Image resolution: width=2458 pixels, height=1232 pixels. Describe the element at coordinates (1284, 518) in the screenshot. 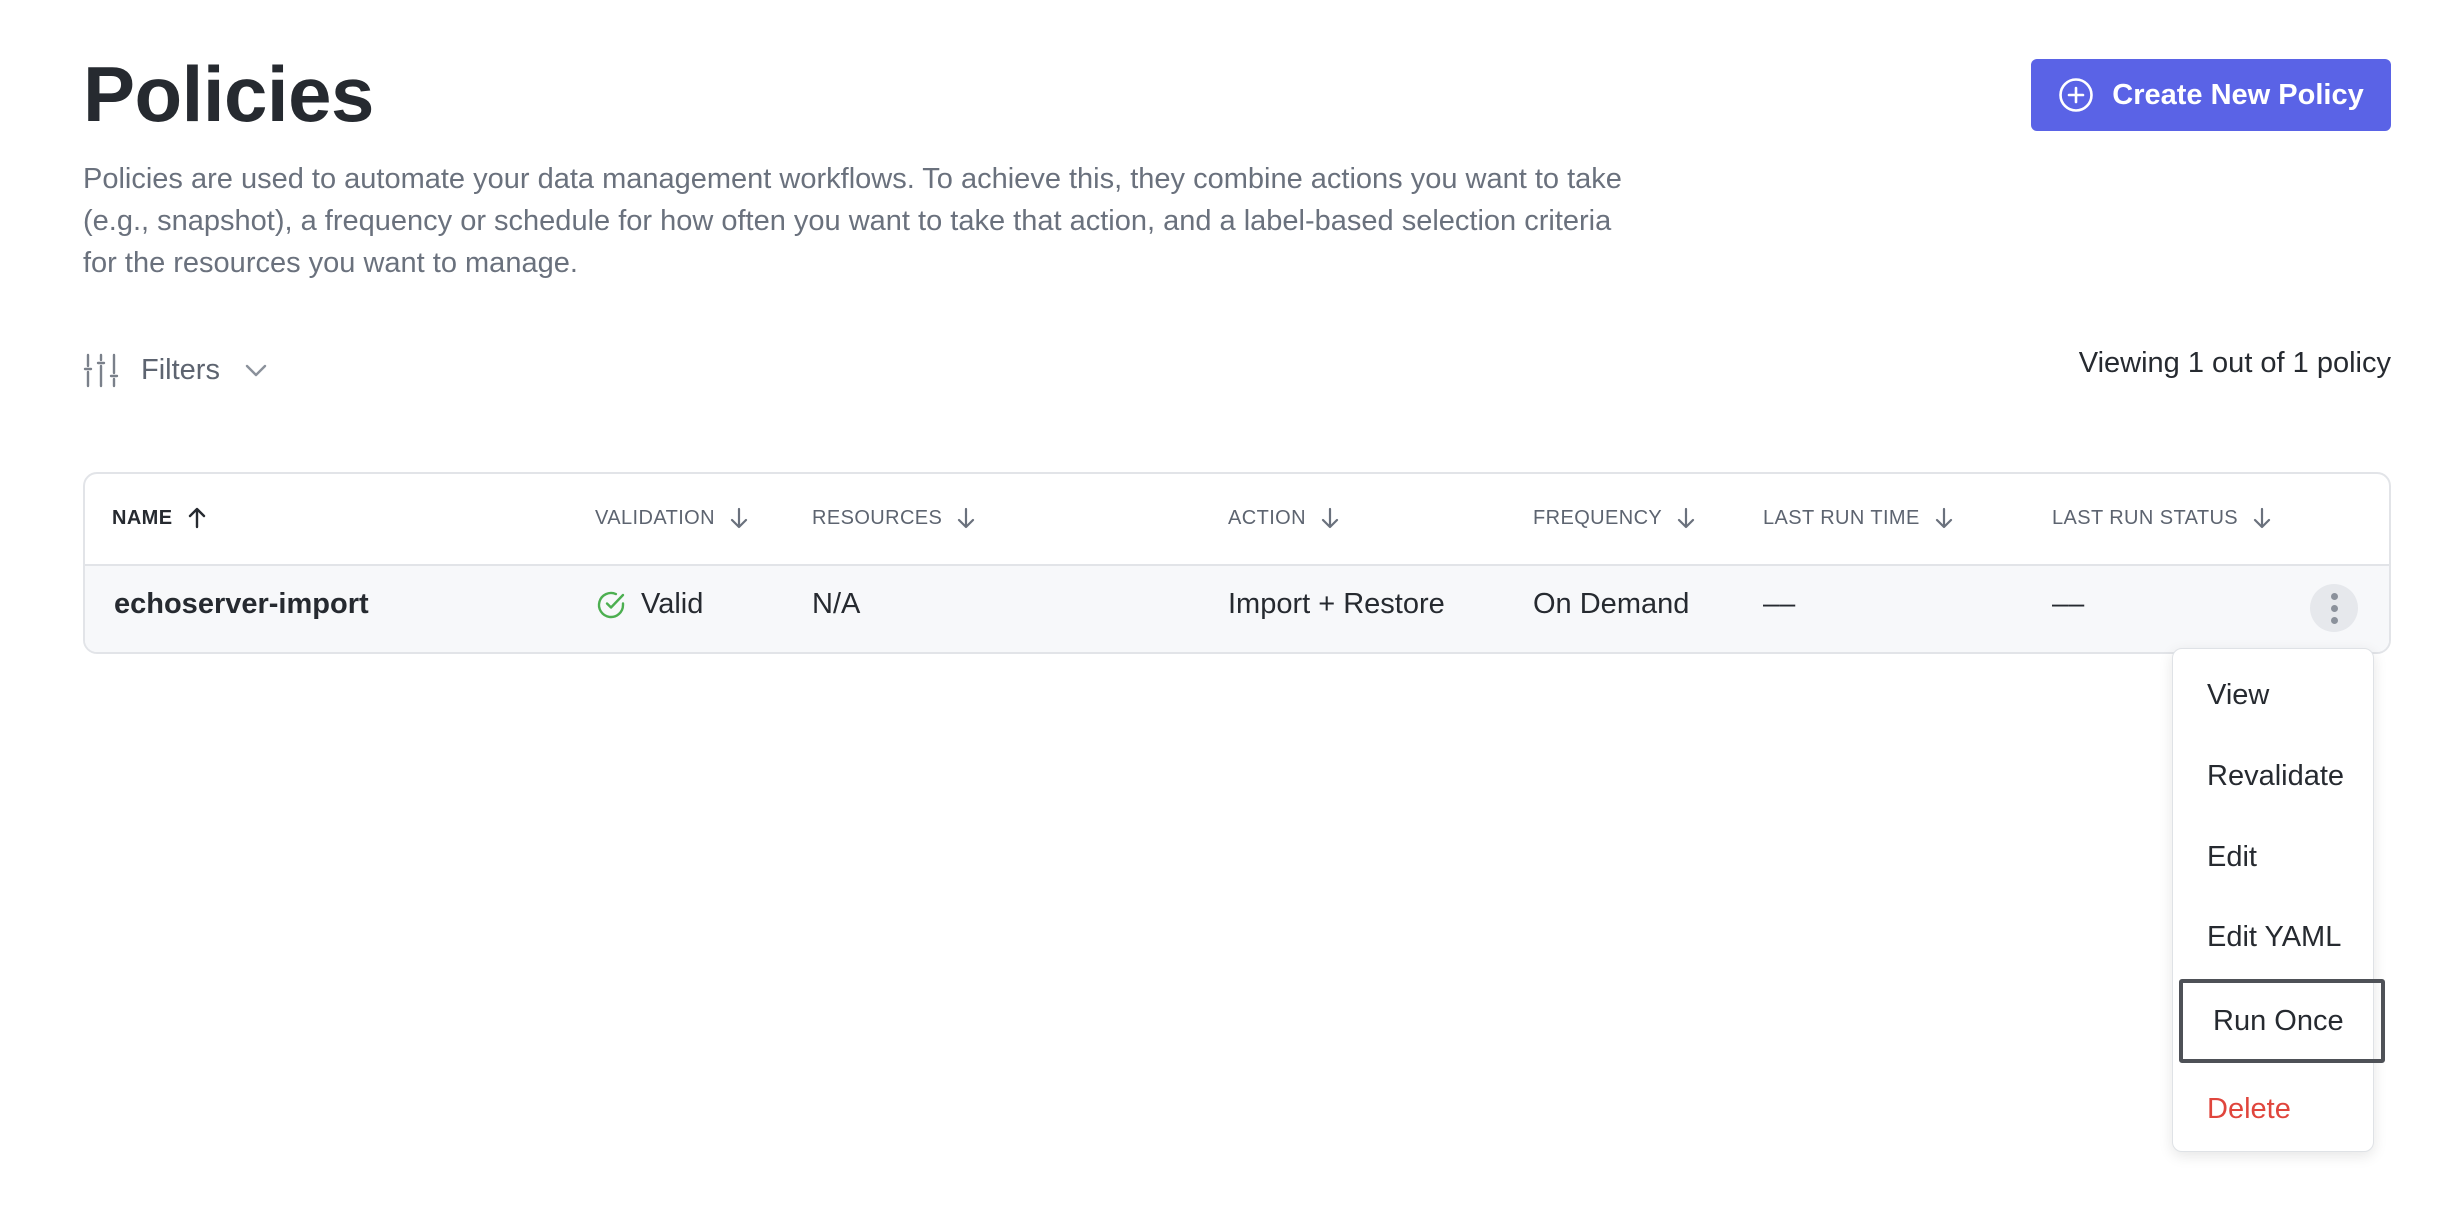

I see `column-header-action: ACTION` at that location.